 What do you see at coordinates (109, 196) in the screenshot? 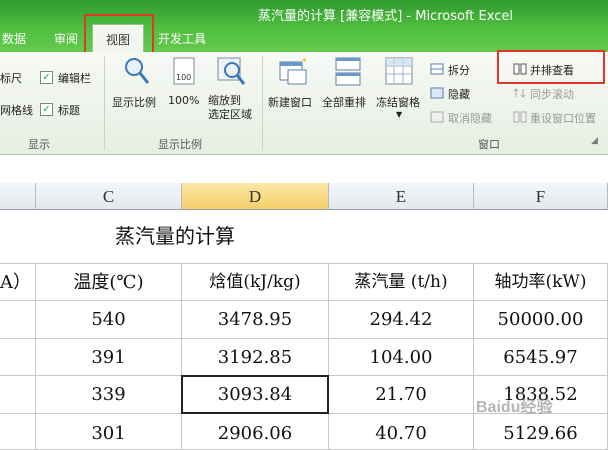
I see `column-header-c: C` at bounding box center [109, 196].